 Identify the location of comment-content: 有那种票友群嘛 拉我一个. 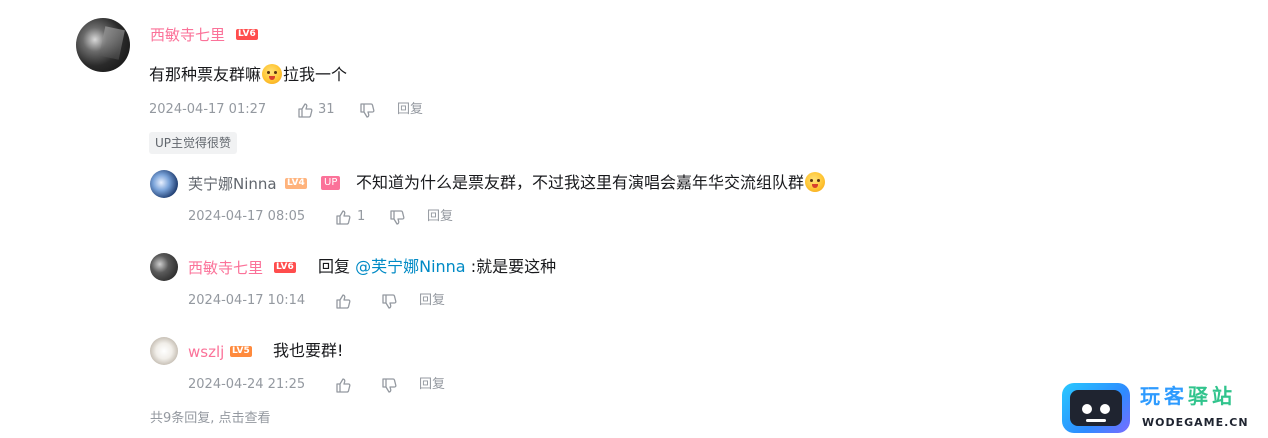
(248, 75).